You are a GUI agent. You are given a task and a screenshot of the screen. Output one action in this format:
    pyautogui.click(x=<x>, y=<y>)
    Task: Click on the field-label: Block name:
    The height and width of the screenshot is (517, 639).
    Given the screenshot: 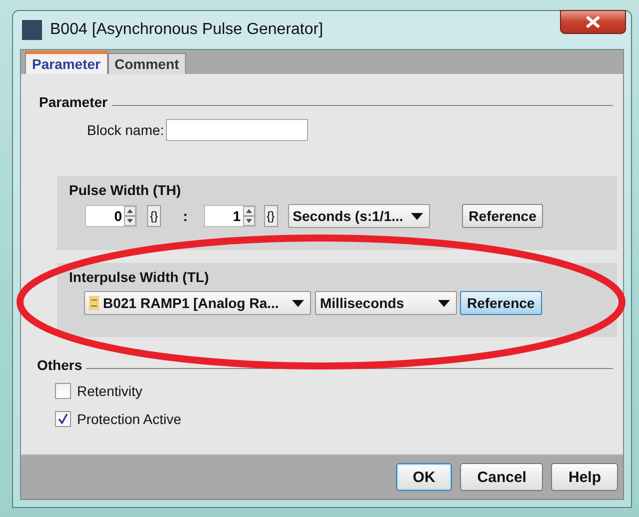 What is the action you would take?
    pyautogui.click(x=125, y=130)
    